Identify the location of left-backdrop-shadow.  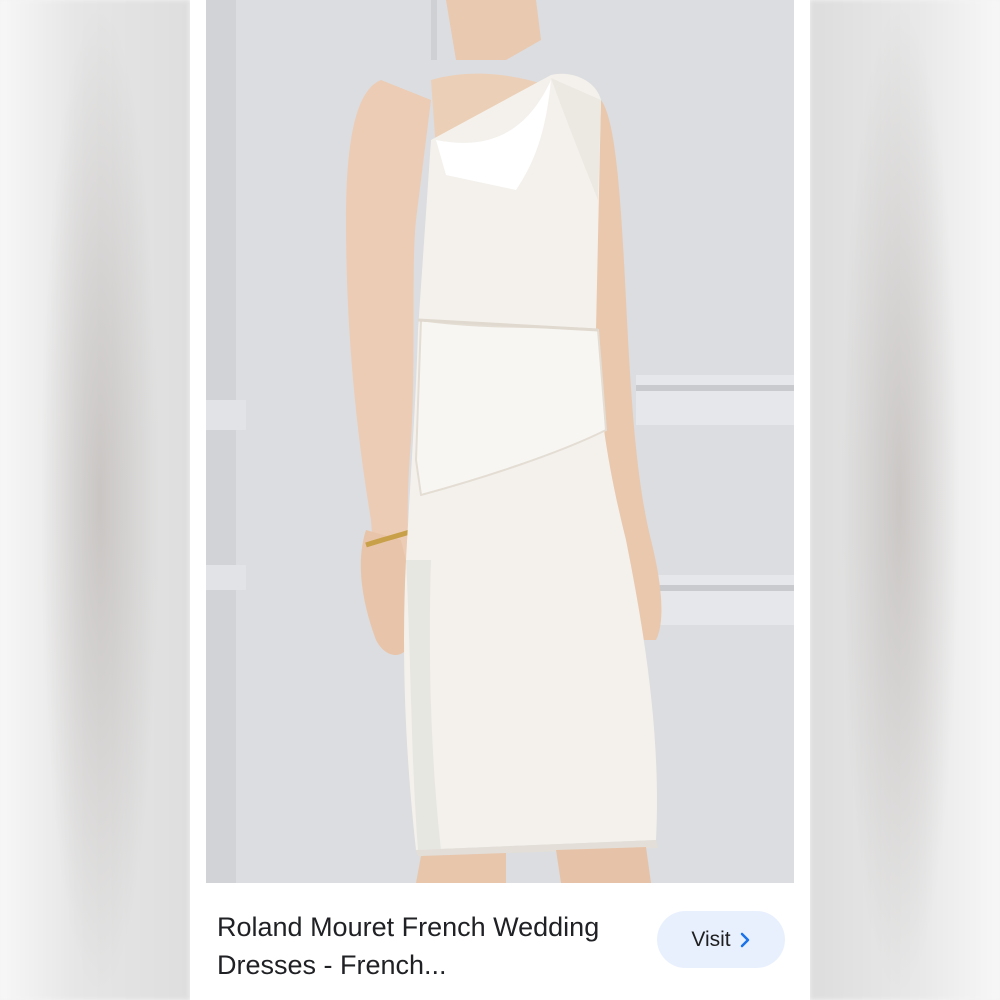
(100, 500).